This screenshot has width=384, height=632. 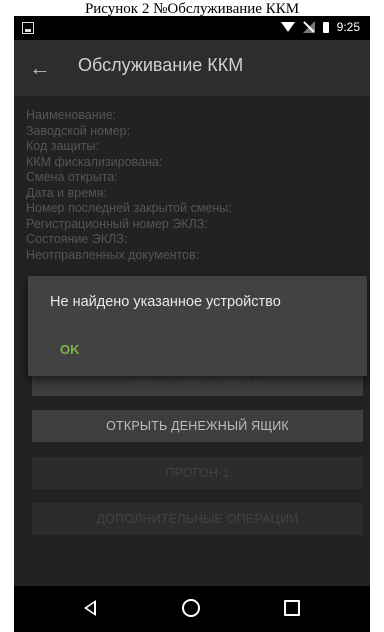 What do you see at coordinates (348, 27) in the screenshot?
I see `status-time: 9:25` at bounding box center [348, 27].